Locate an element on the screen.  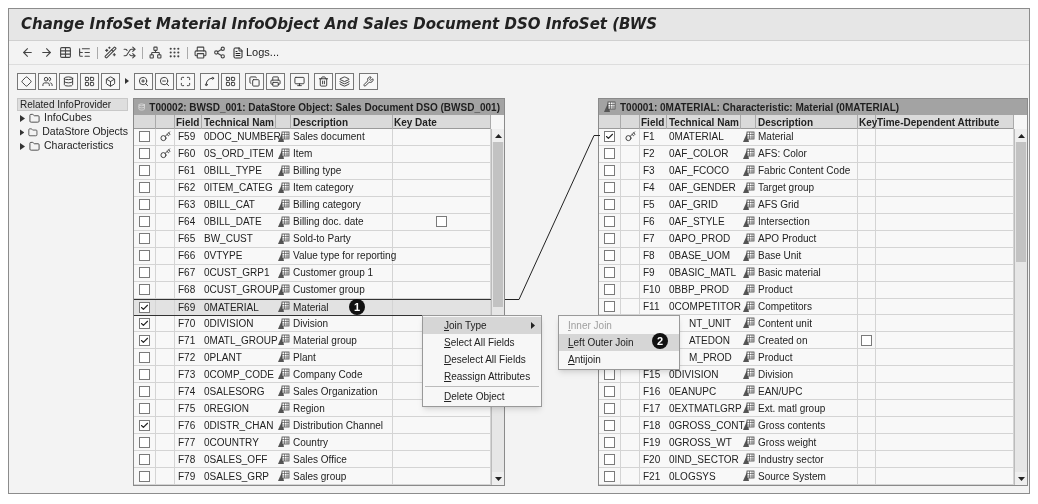
forward-icon is located at coordinates (46, 52).